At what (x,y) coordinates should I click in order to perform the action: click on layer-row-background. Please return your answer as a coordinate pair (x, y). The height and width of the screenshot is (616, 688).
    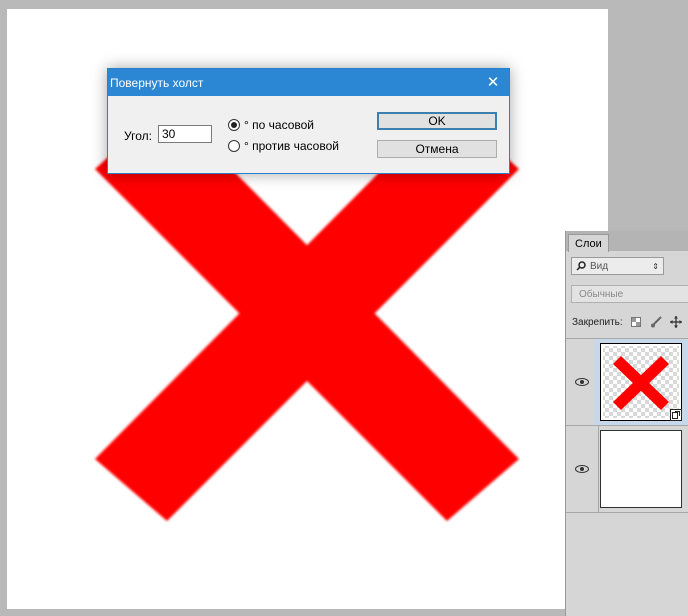
    Looking at the image, I should click on (627, 468).